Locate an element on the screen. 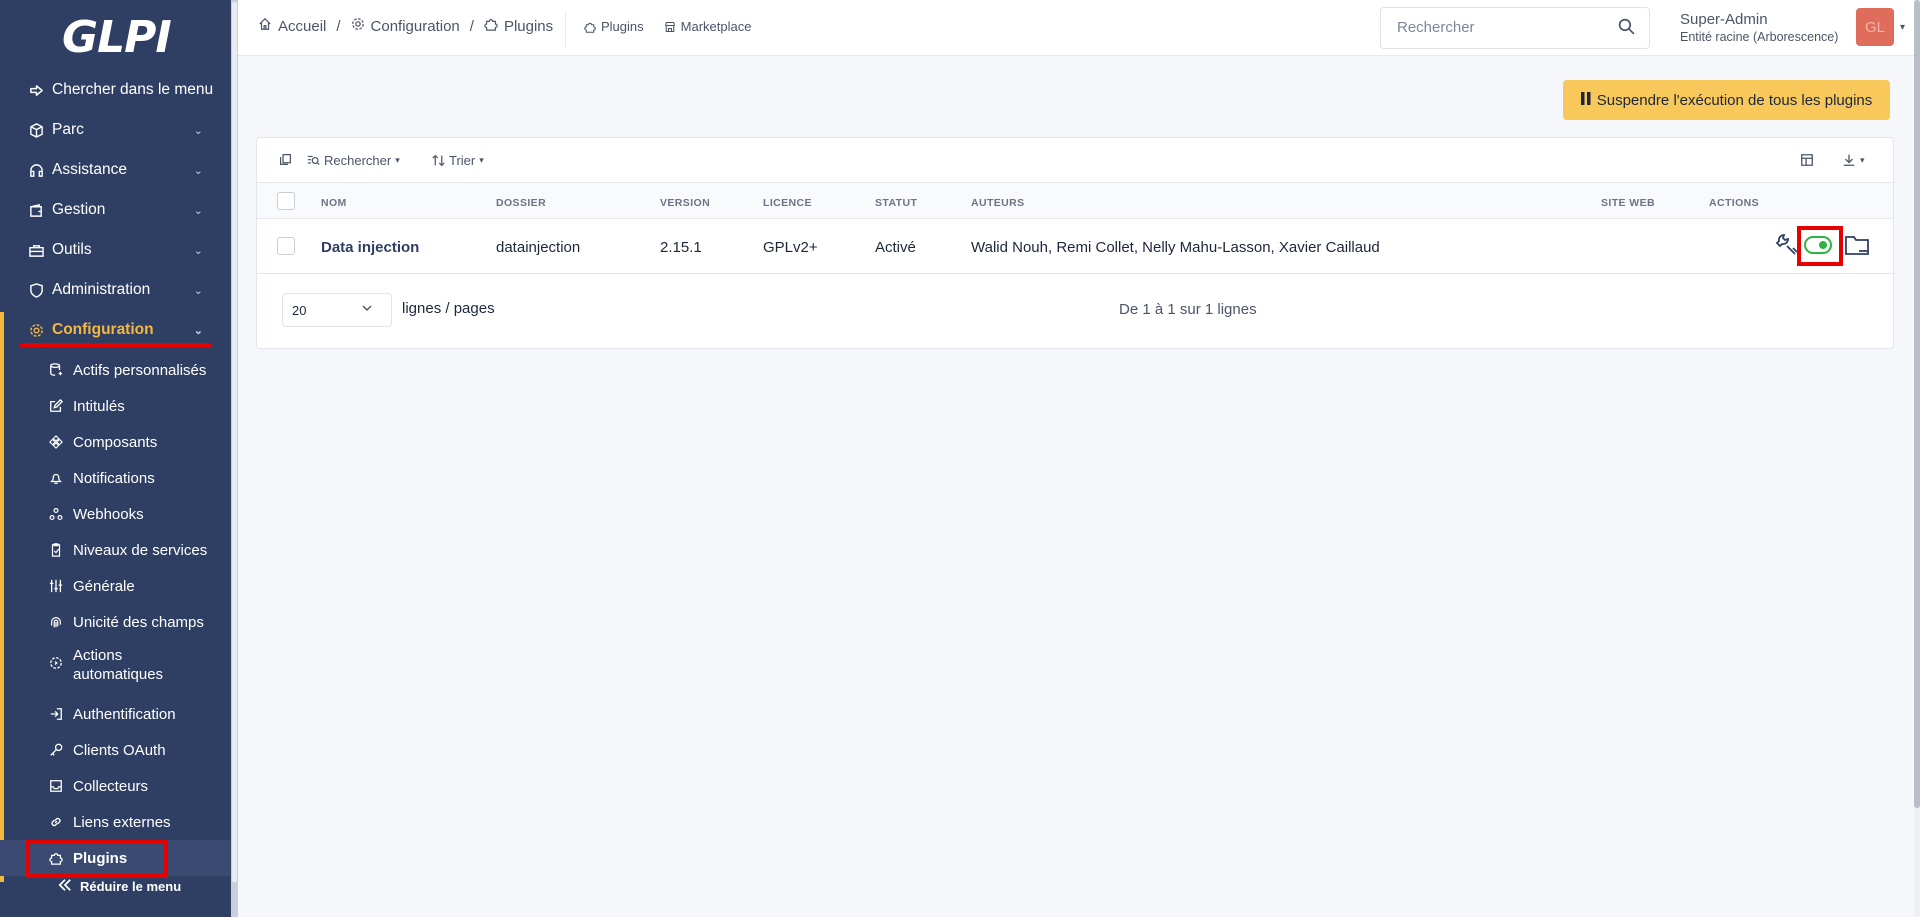 This screenshot has width=1920, height=917. puzzle-icon is located at coordinates (491, 26).